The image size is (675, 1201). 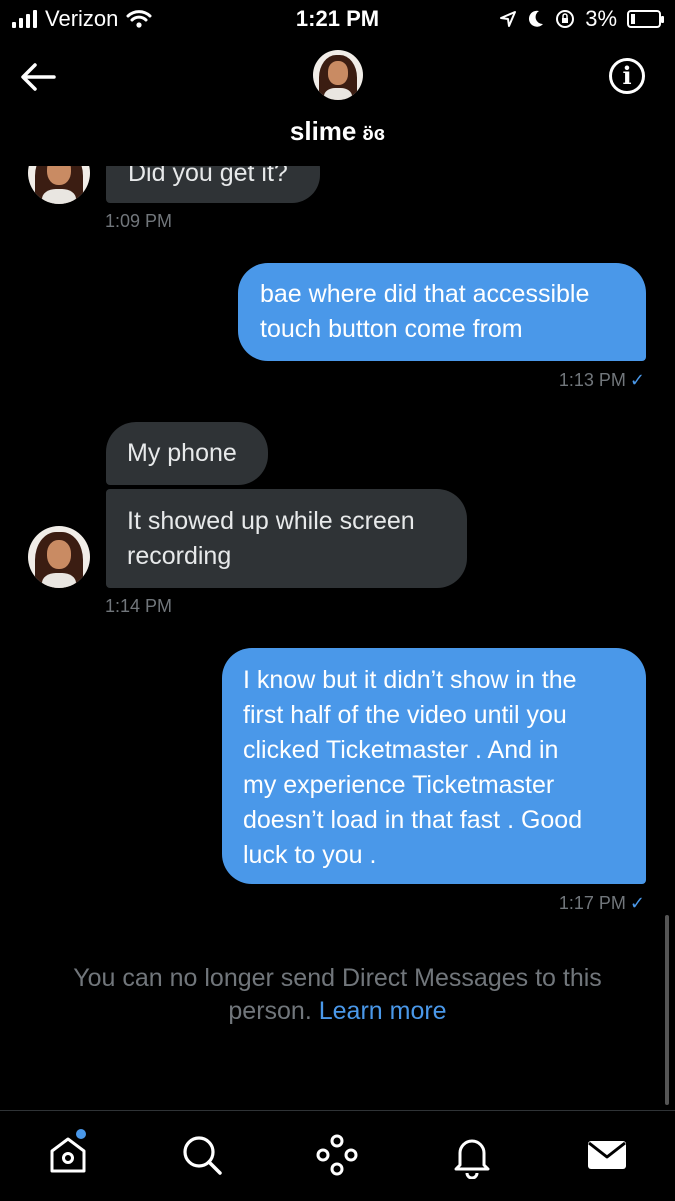 I want to click on timestamp-text: 1:17 PM, so click(x=592, y=903).